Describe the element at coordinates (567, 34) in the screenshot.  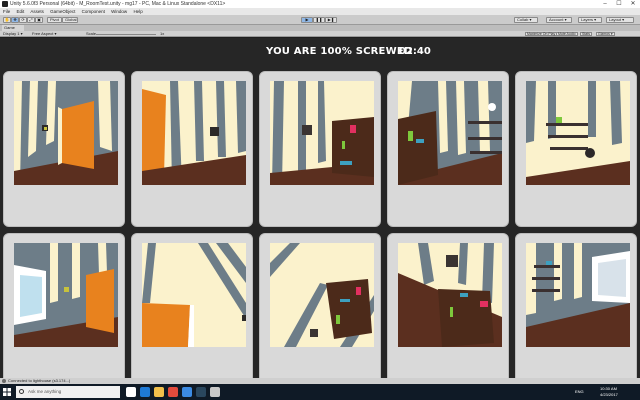
I see `mute-audio-toggle: Mute Audio` at that location.